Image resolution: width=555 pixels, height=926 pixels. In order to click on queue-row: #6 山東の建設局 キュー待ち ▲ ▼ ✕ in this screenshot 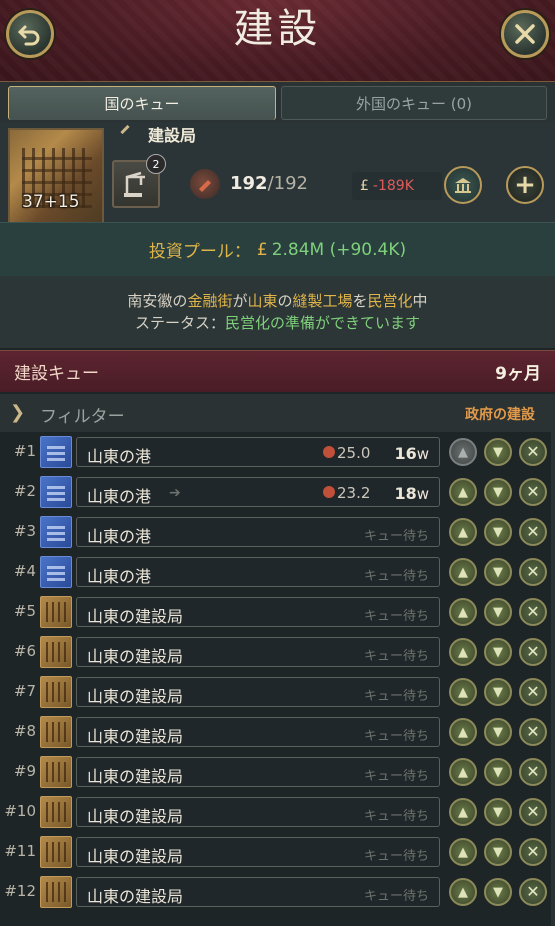, I will do `click(277, 652)`.